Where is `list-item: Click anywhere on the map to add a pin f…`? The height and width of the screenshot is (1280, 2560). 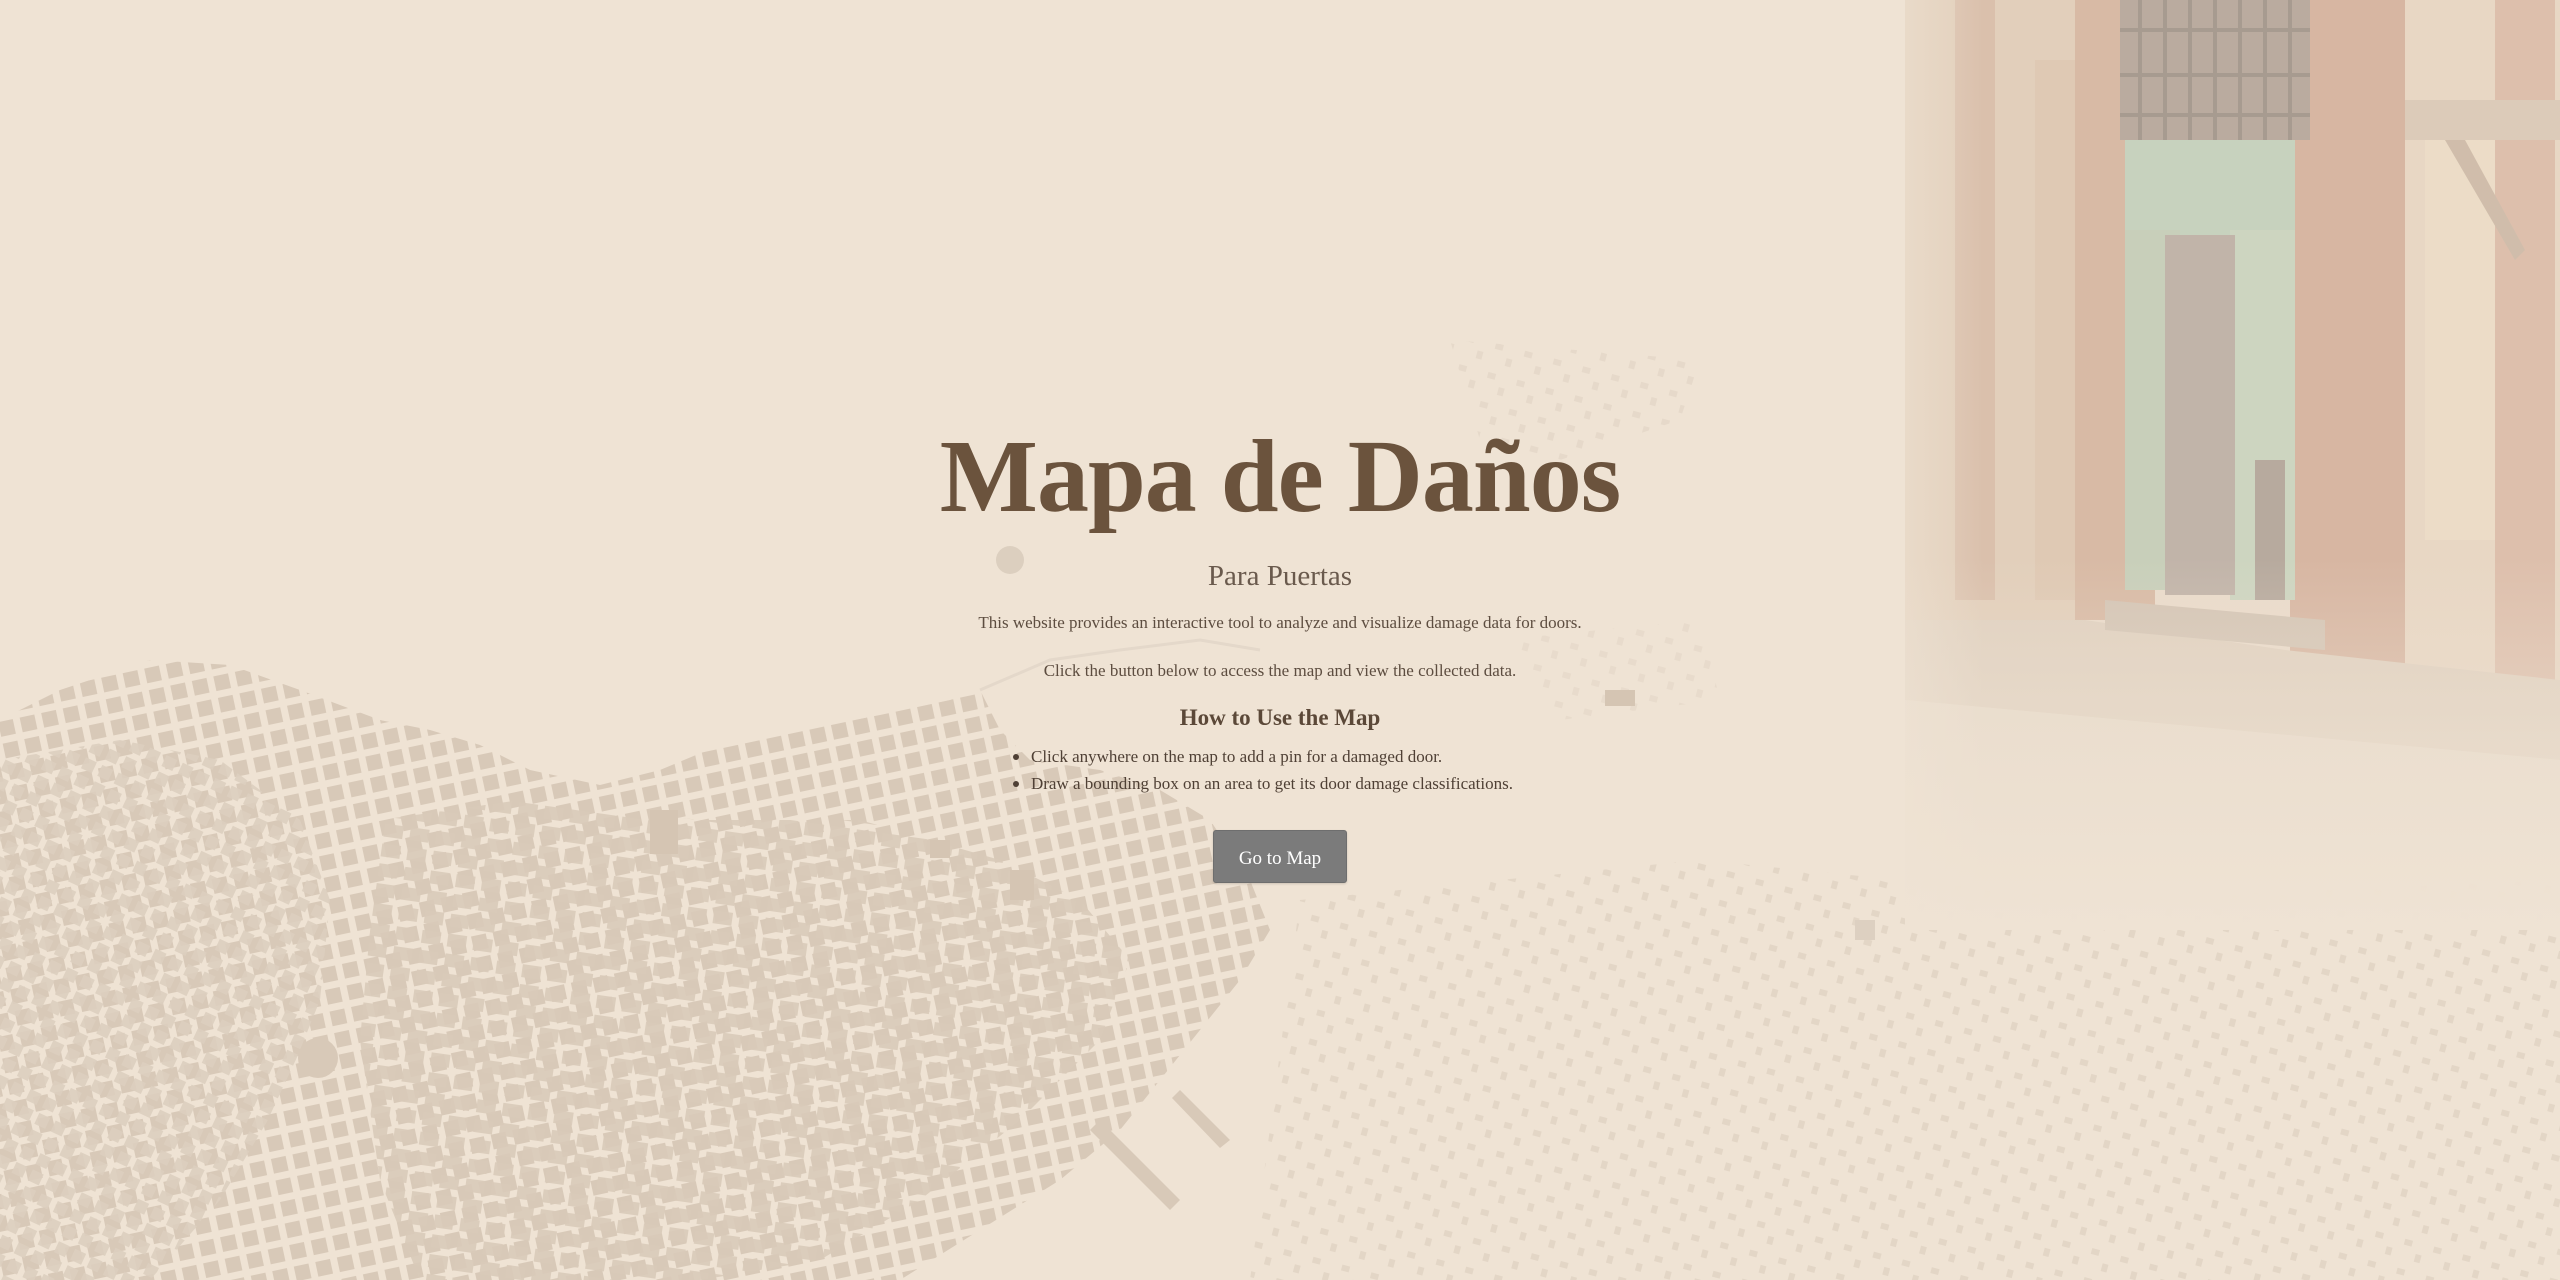 list-item: Click anywhere on the map to add a pin f… is located at coordinates (1262, 756).